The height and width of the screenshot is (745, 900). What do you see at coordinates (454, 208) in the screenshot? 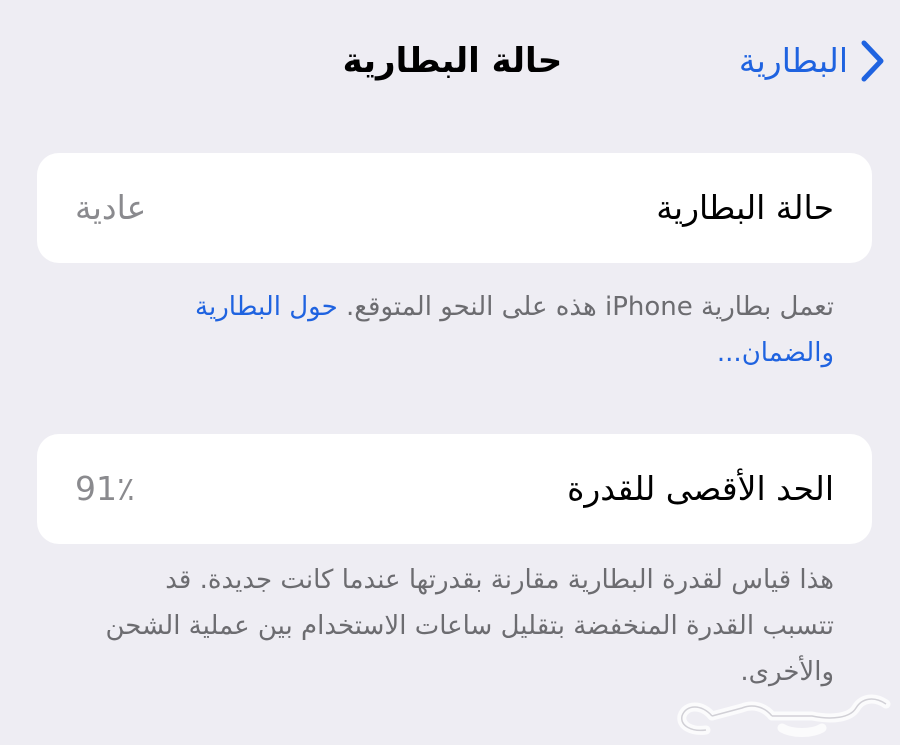
I see `battery-health-row: حالة البطارية عادية` at bounding box center [454, 208].